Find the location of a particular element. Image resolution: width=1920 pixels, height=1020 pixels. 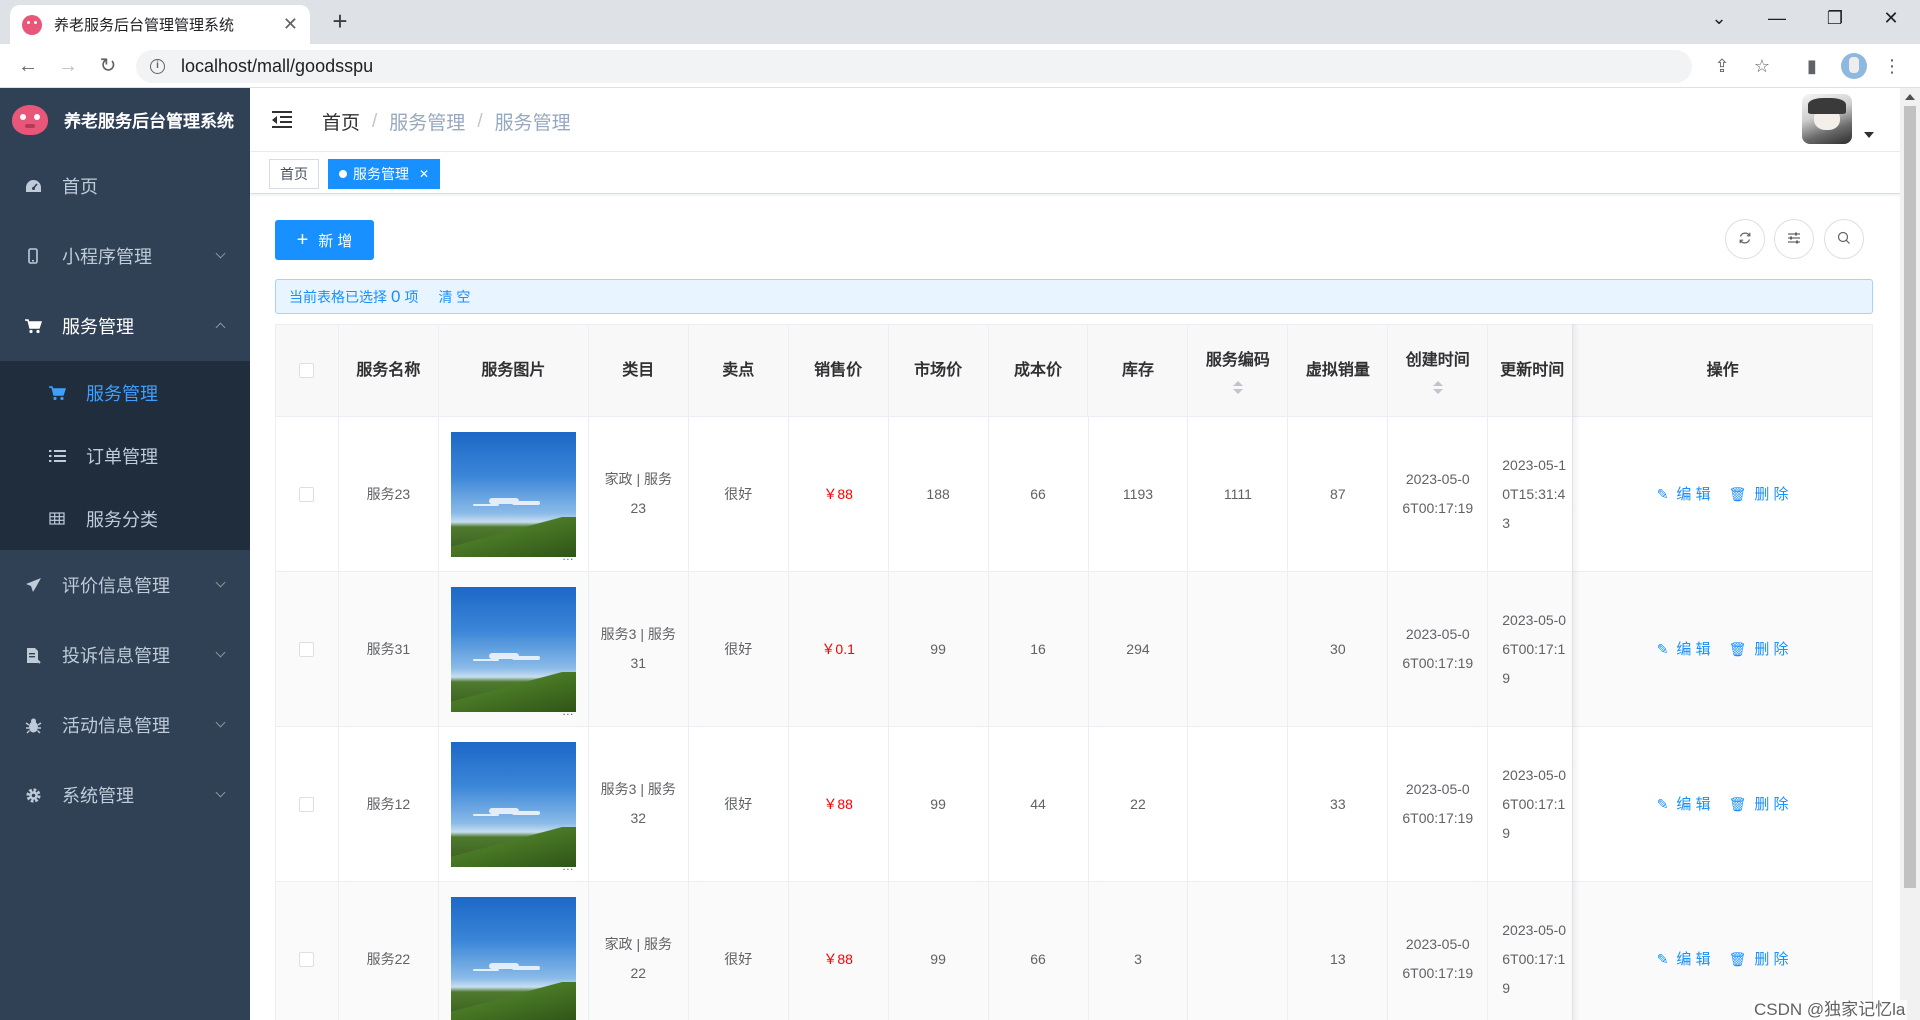

cell-sale-price: ￥88 is located at coordinates (838, 494).